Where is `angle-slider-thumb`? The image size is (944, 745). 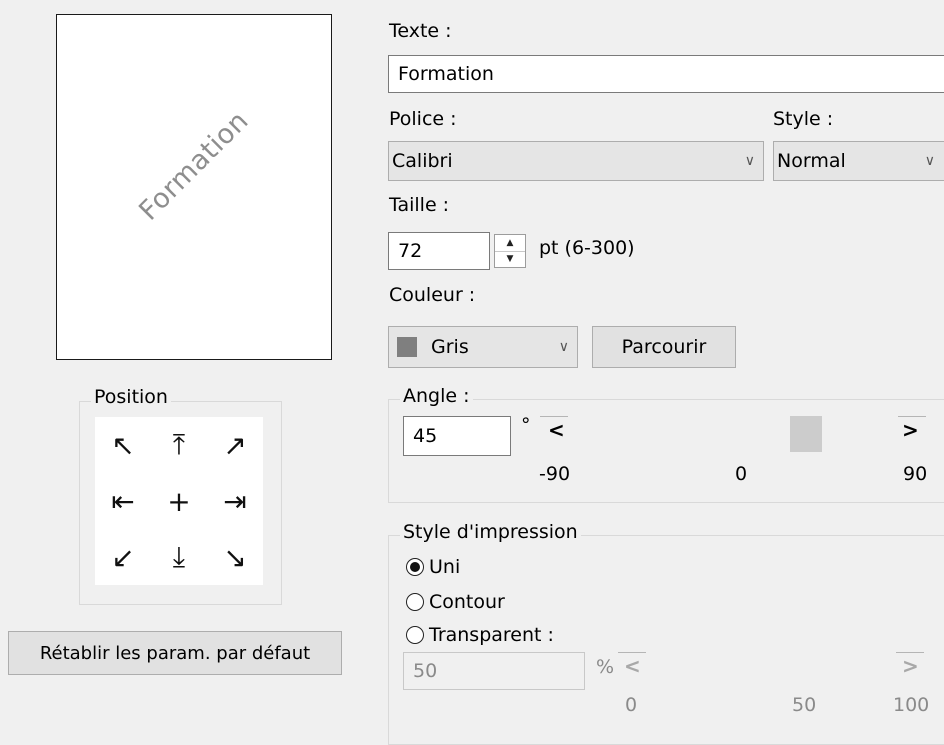 angle-slider-thumb is located at coordinates (806, 434).